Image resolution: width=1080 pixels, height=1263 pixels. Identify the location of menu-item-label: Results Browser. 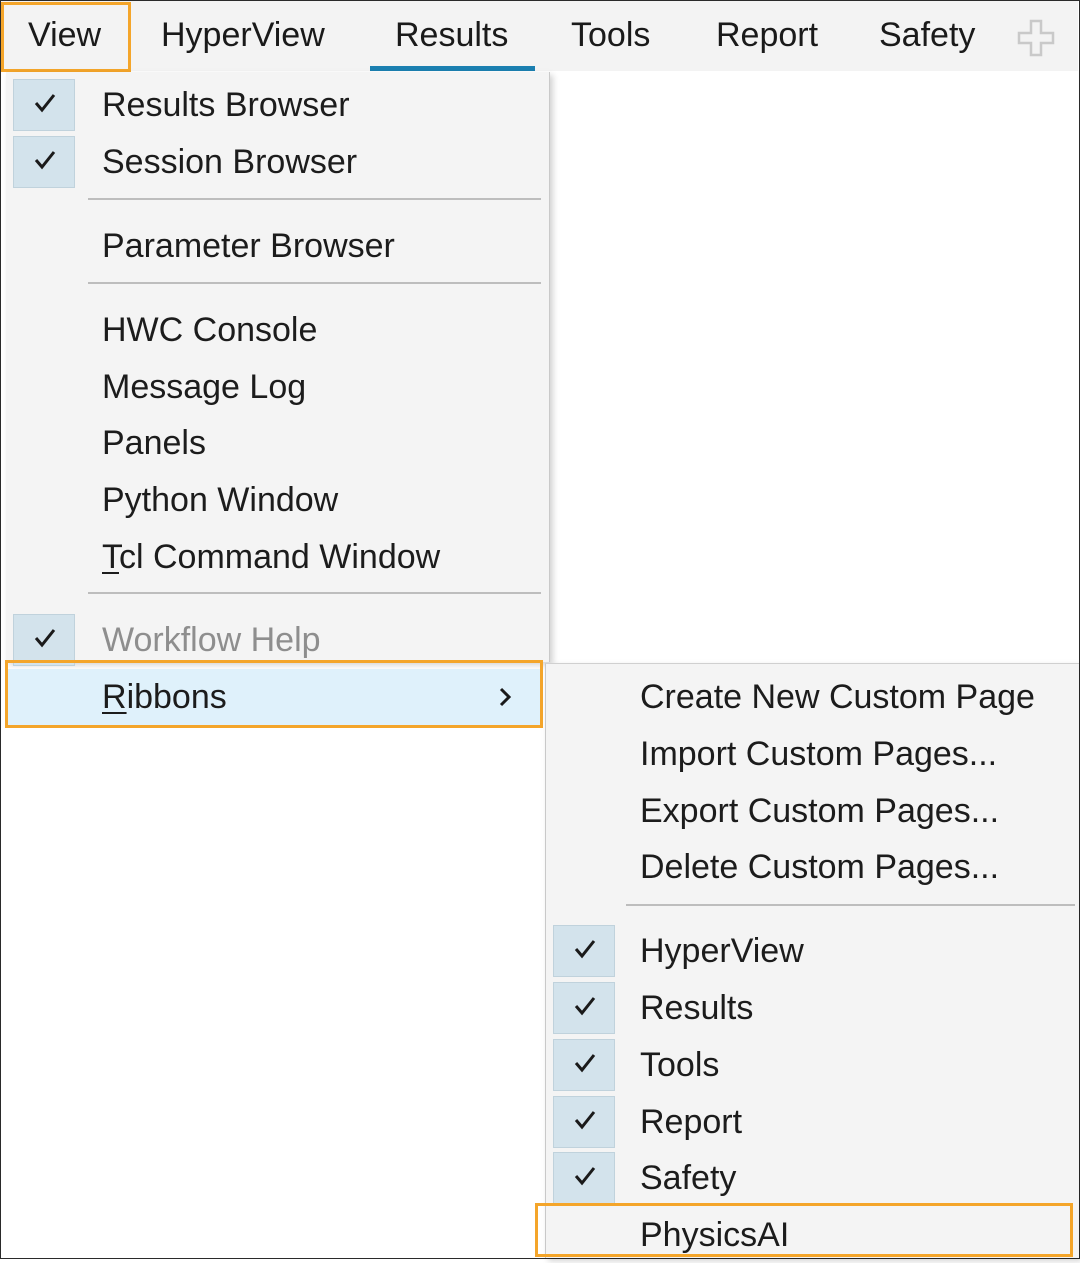
(226, 105).